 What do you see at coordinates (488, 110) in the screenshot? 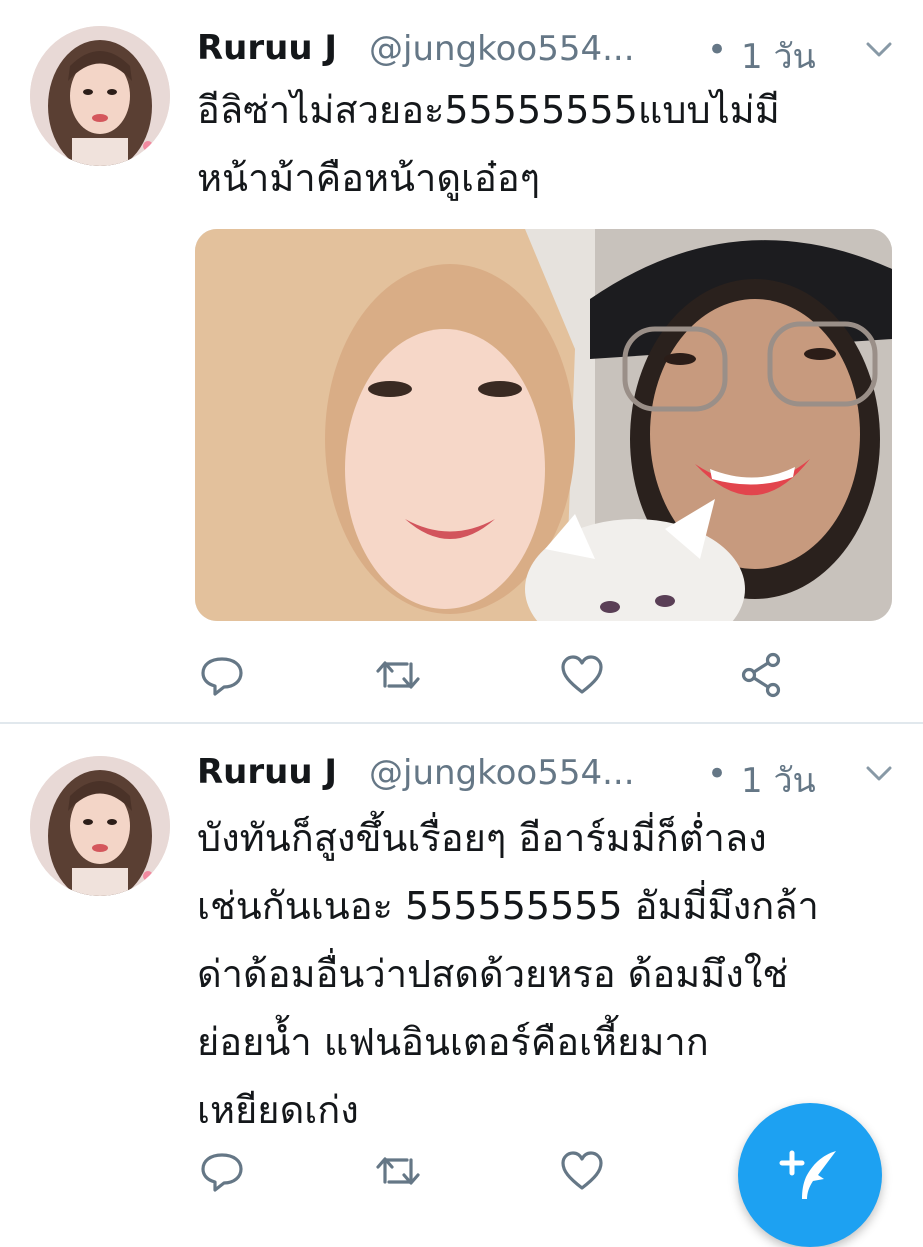
I see `tweet-text-line: อีลิซ่าไม่สวยอะ55555555แบบไม่มี` at bounding box center [488, 110].